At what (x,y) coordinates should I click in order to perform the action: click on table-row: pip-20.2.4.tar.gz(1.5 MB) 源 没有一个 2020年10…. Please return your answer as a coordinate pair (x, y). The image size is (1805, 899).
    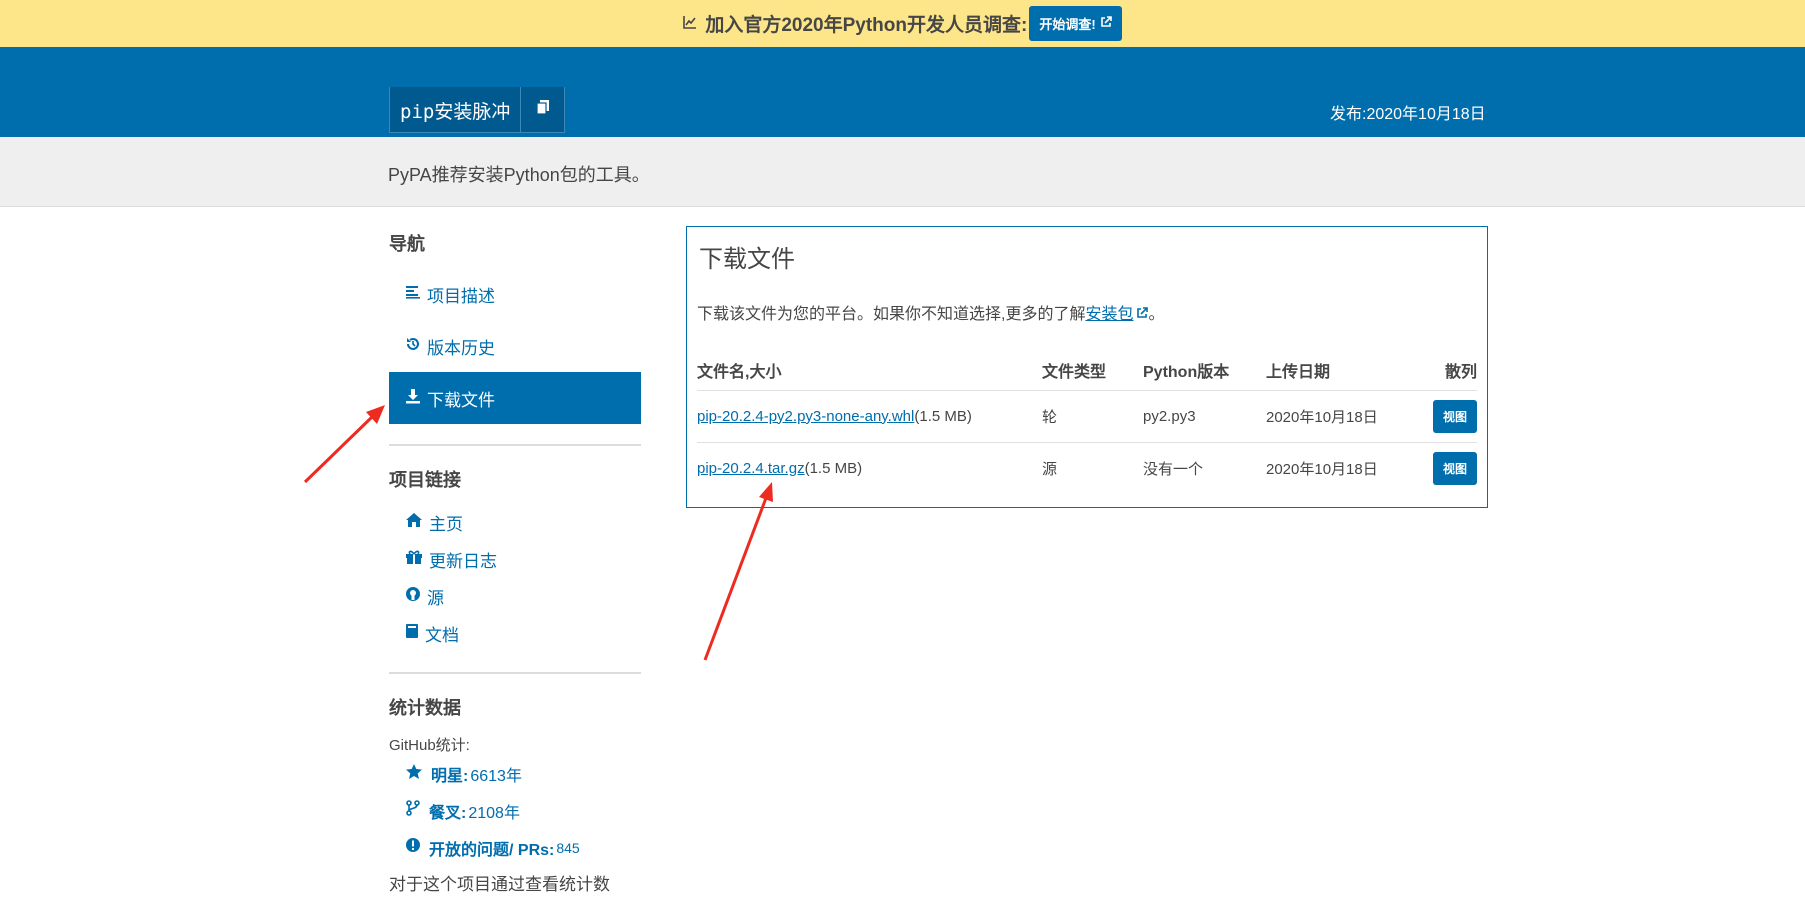
    Looking at the image, I should click on (1087, 468).